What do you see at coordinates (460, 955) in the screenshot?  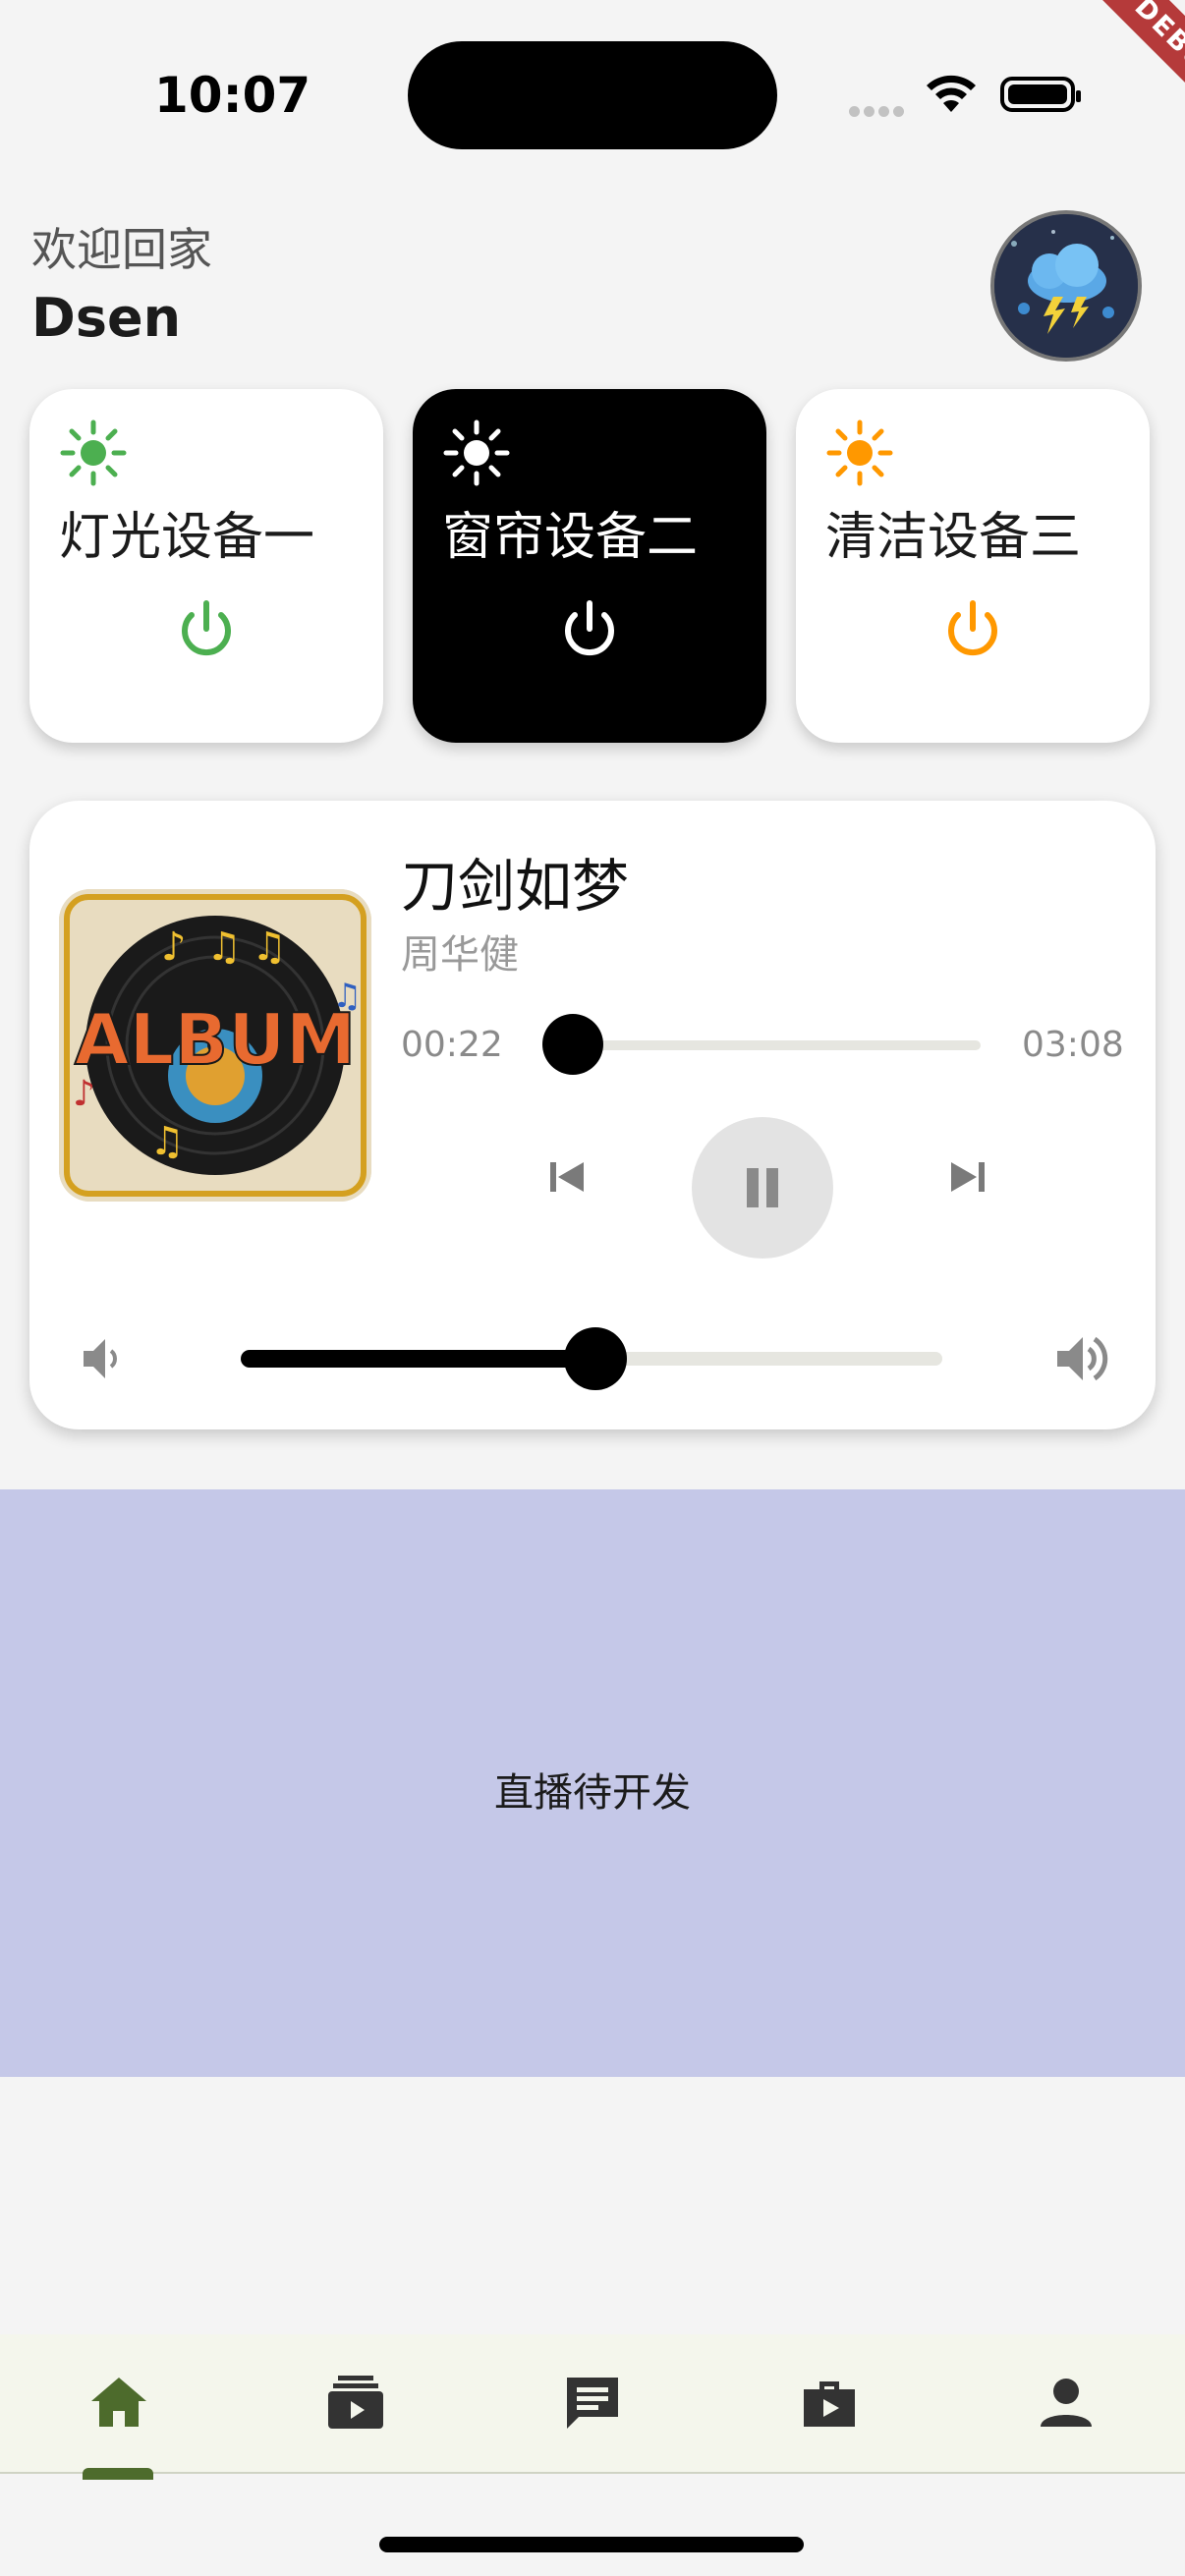 I see `song-artist: 周华健` at bounding box center [460, 955].